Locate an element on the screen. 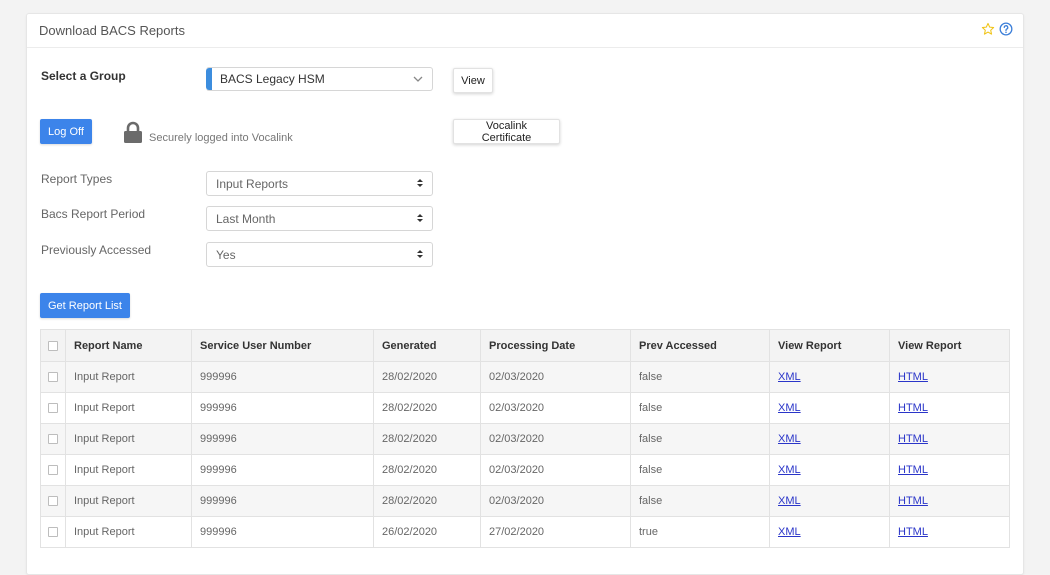  col-generated: Generated is located at coordinates (427, 345).